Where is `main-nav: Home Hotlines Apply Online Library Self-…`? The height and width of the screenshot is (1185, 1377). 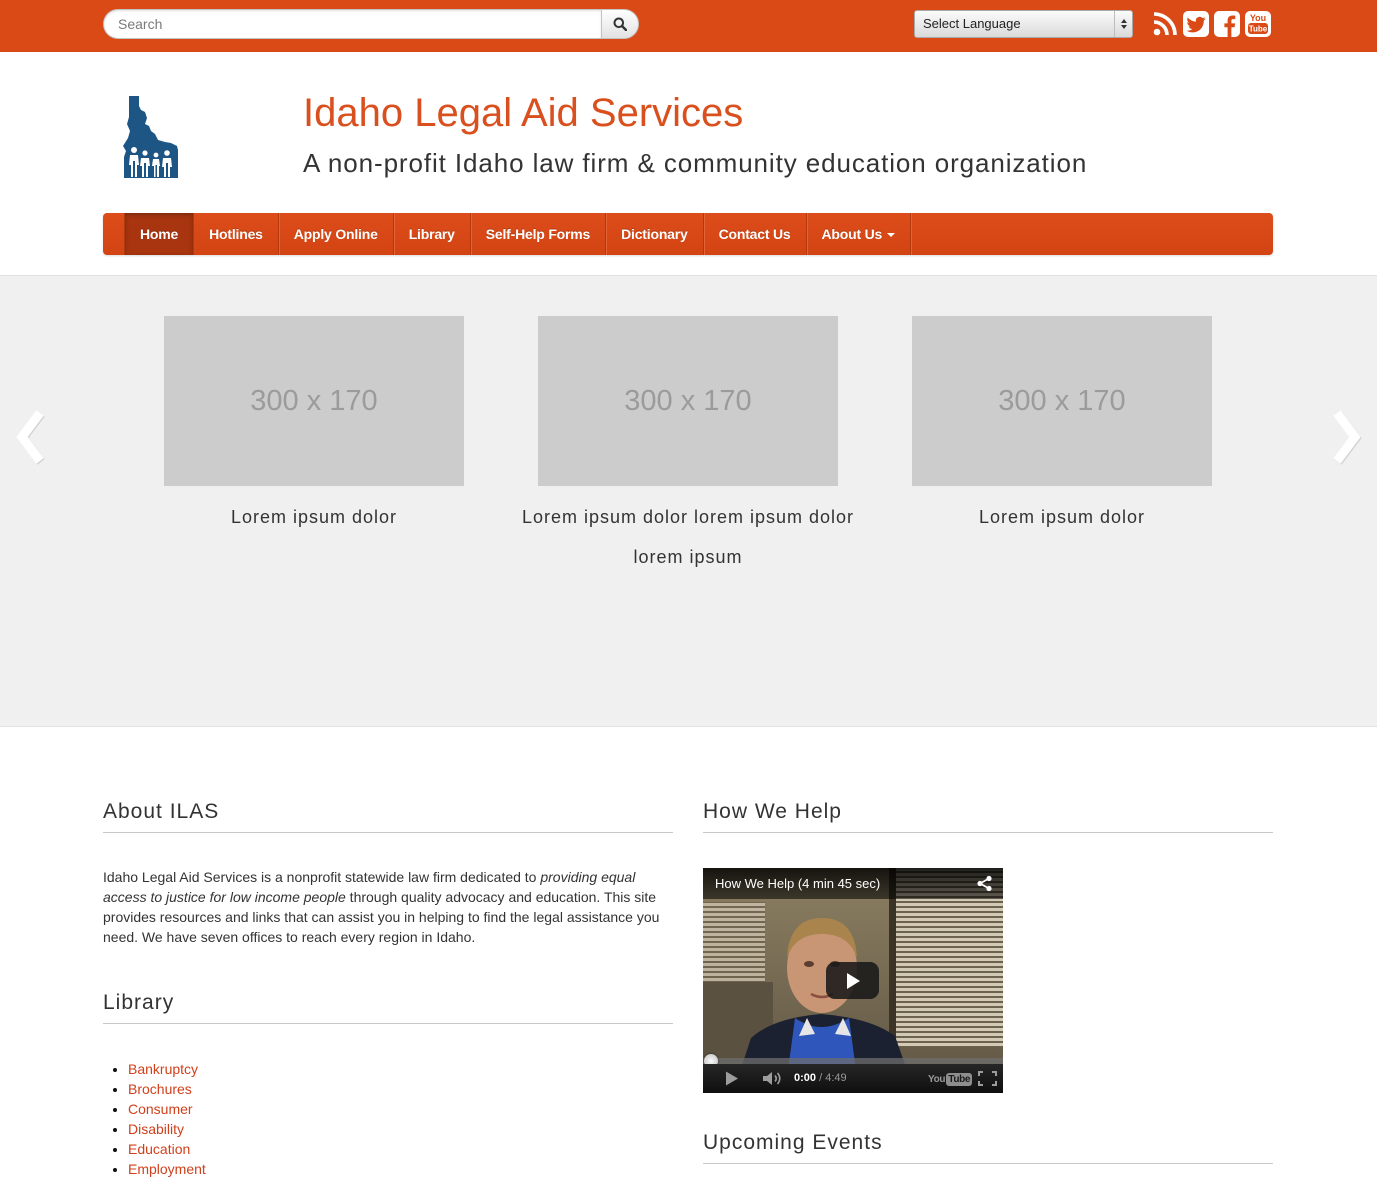
main-nav: Home Hotlines Apply Online Library Self-… is located at coordinates (688, 234).